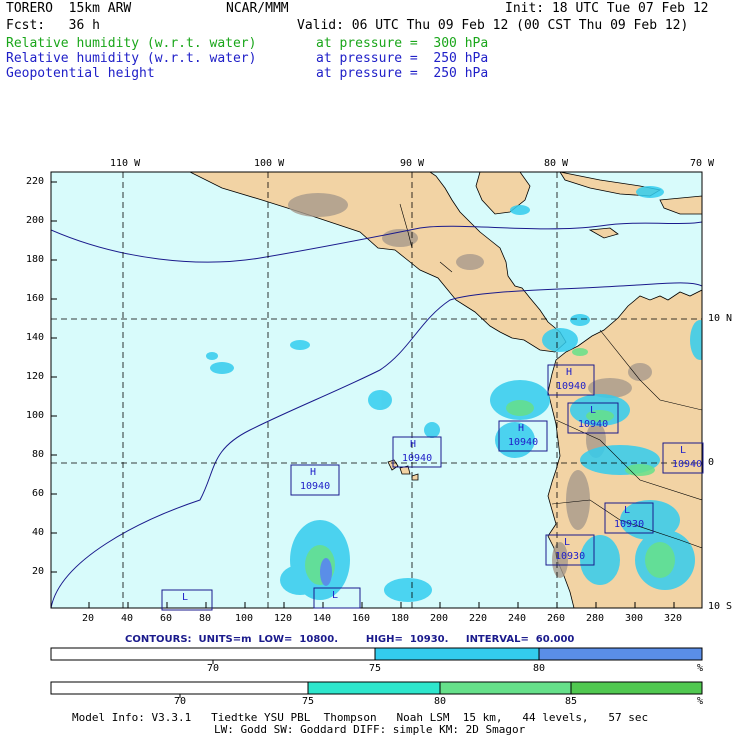 This screenshot has height=740, width=740. Describe the element at coordinates (180, 701) in the screenshot. I see `colorbar-tick: 70` at that location.